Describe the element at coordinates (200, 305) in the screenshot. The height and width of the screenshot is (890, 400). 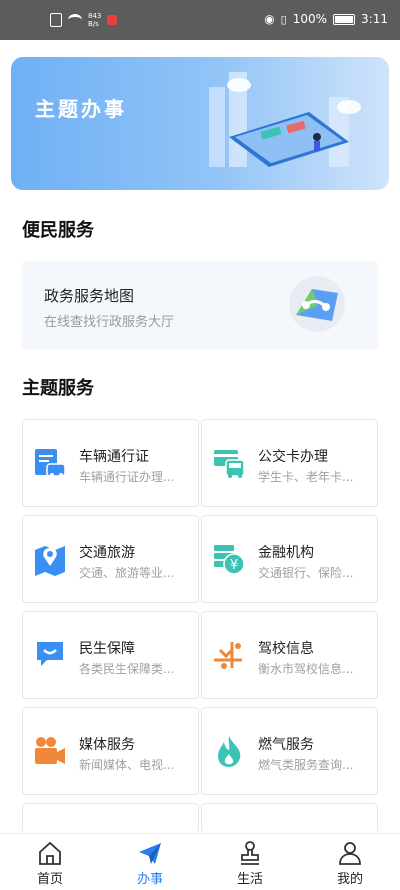
I see `service-map-card: 政务服务地图 在线查找行政服务大厅` at that location.